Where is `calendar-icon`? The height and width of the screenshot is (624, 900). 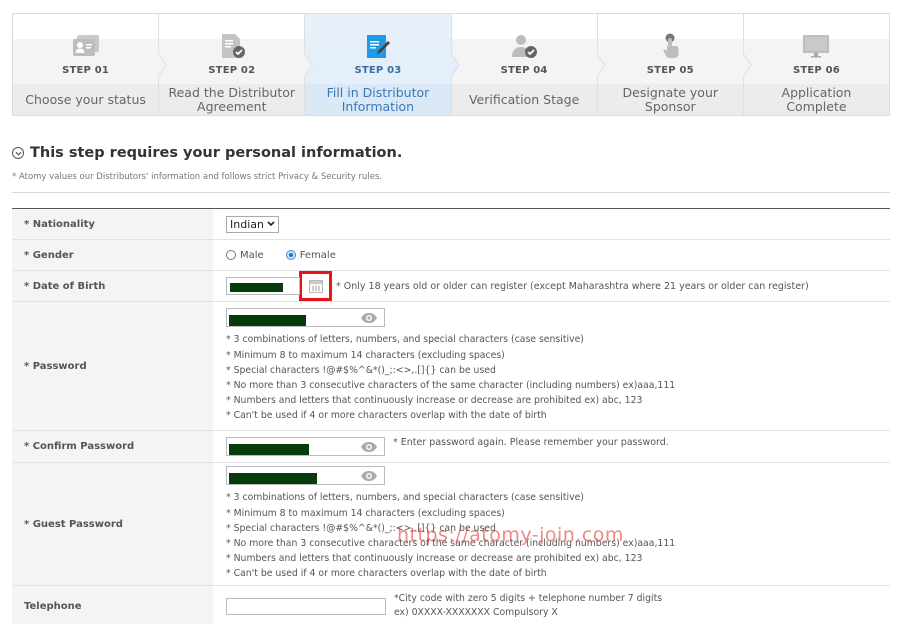
calendar-icon is located at coordinates (315, 286).